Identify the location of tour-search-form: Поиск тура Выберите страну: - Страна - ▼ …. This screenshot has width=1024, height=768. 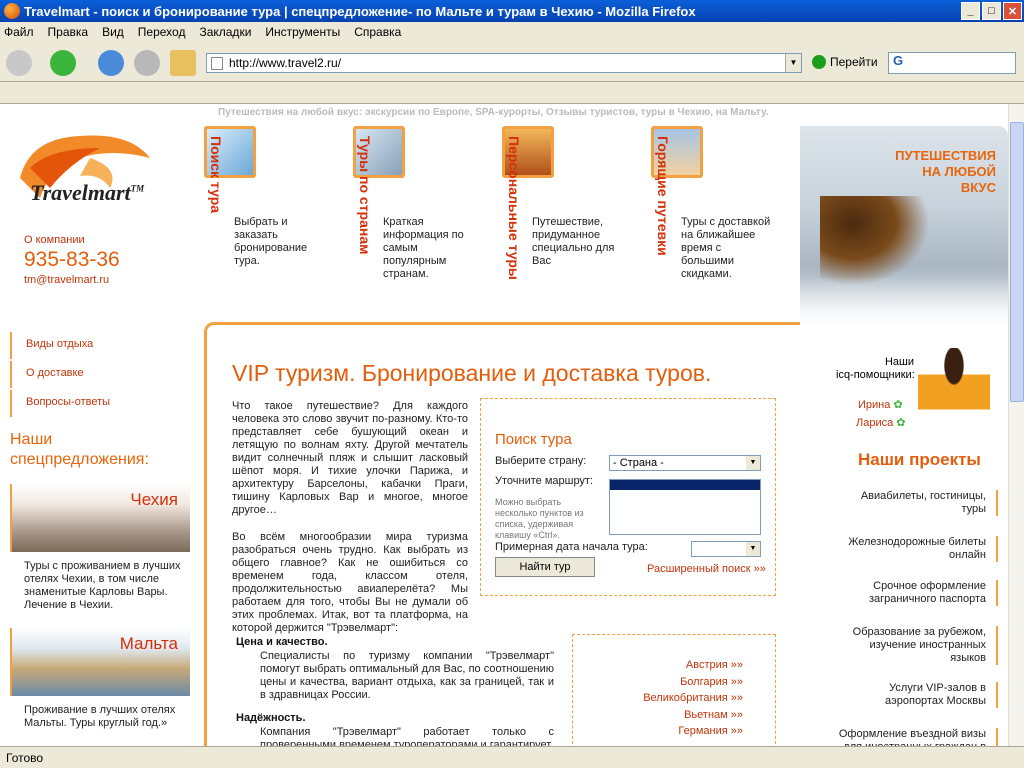
(628, 497).